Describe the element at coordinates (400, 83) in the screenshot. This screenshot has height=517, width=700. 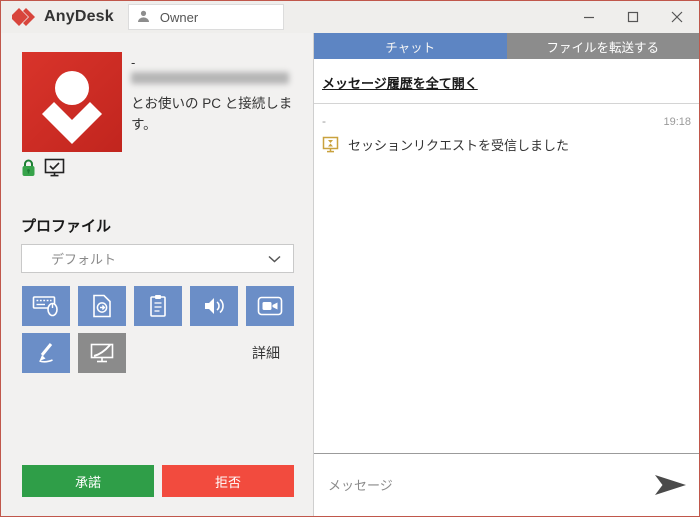
I see `open-message-history-link: メッセージ履歴を全て開く` at that location.